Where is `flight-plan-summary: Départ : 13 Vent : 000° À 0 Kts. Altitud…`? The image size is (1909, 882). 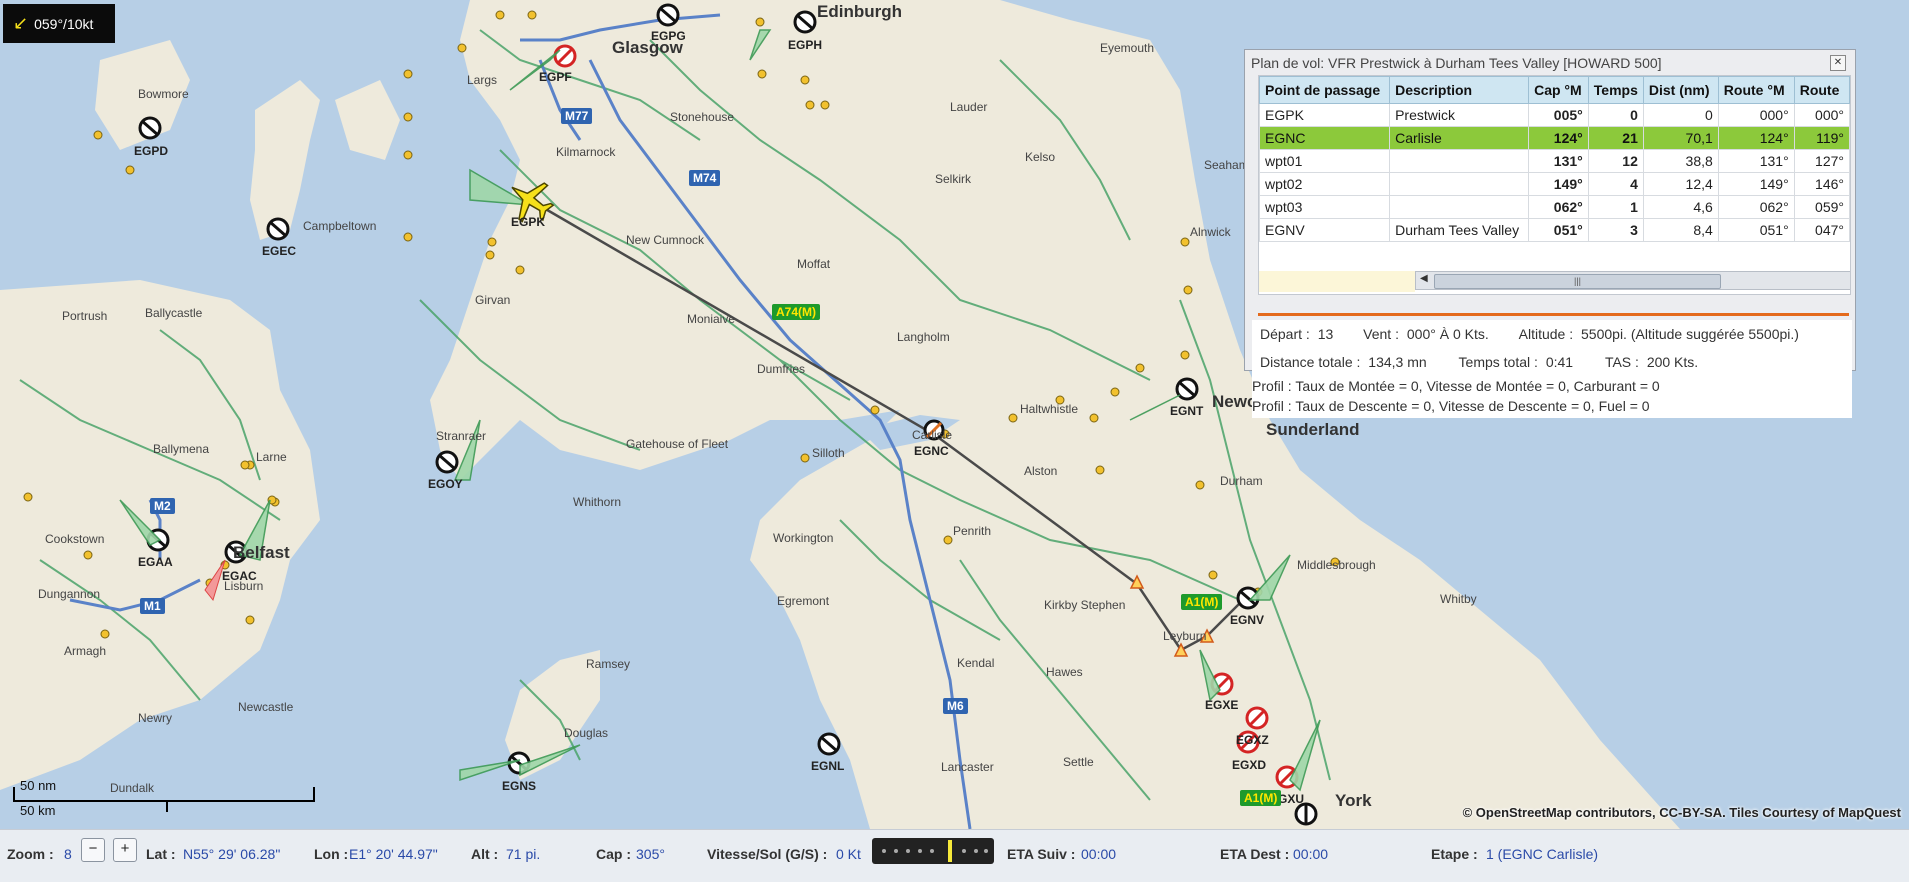
flight-plan-summary: Départ : 13 Vent : 000° À 0 Kts. Altitud… is located at coordinates (1552, 369).